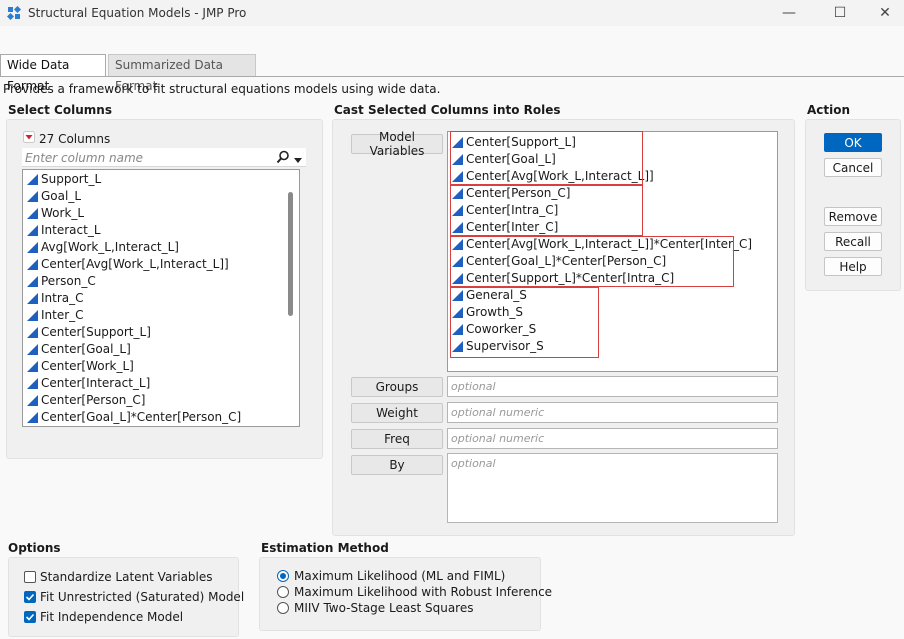 This screenshot has height=639, width=904. What do you see at coordinates (154, 383) in the screenshot?
I see `list-item: Center[Interact_L]` at bounding box center [154, 383].